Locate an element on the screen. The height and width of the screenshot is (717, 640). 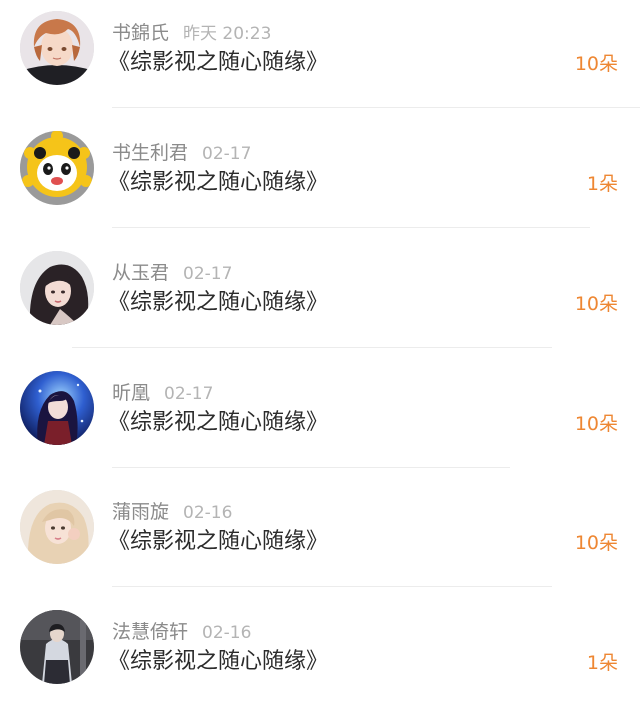
sender-name: 书錦氏 is located at coordinates (140, 33).